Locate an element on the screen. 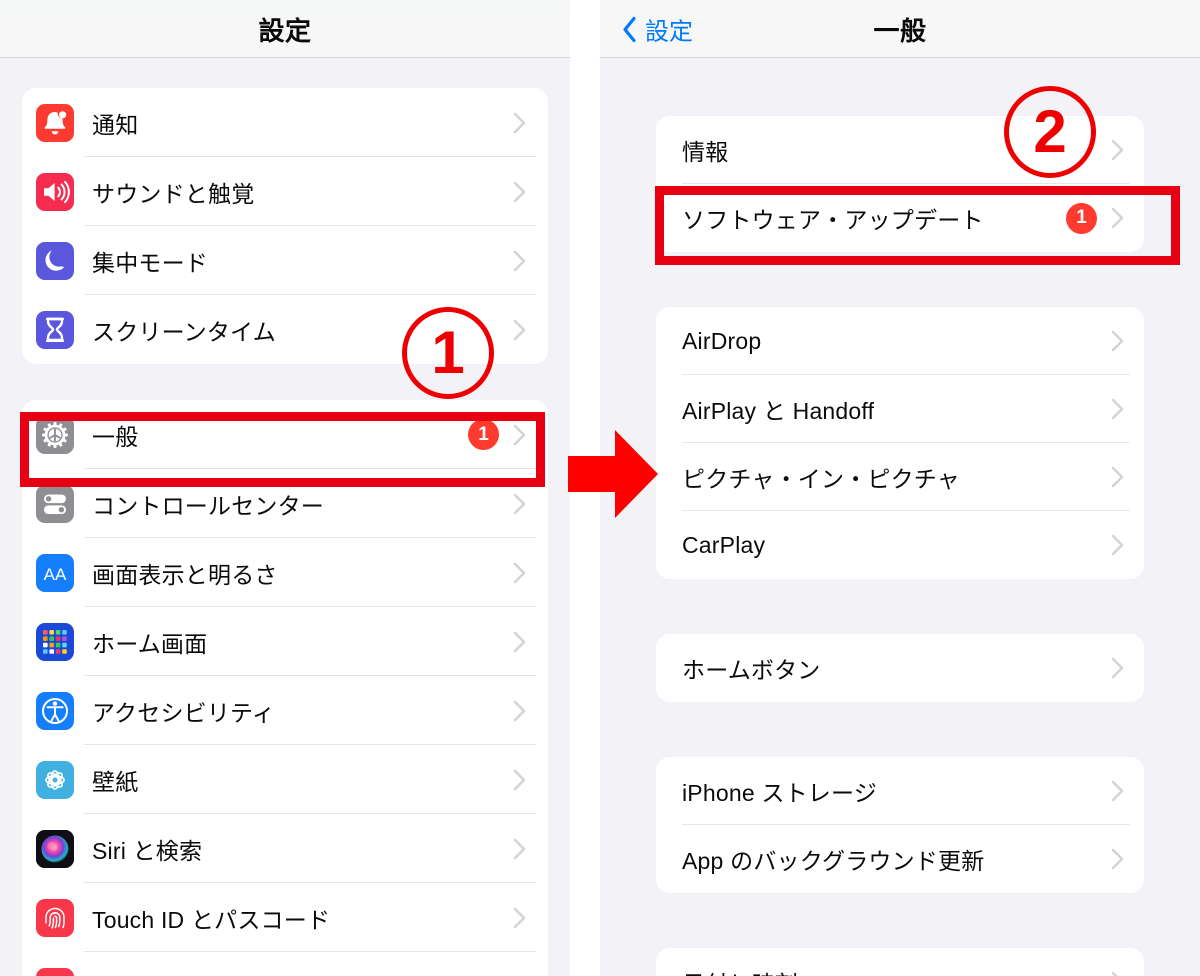  settings-row-Touch ID とパスコード: Touch ID とパスコード is located at coordinates (285, 917).